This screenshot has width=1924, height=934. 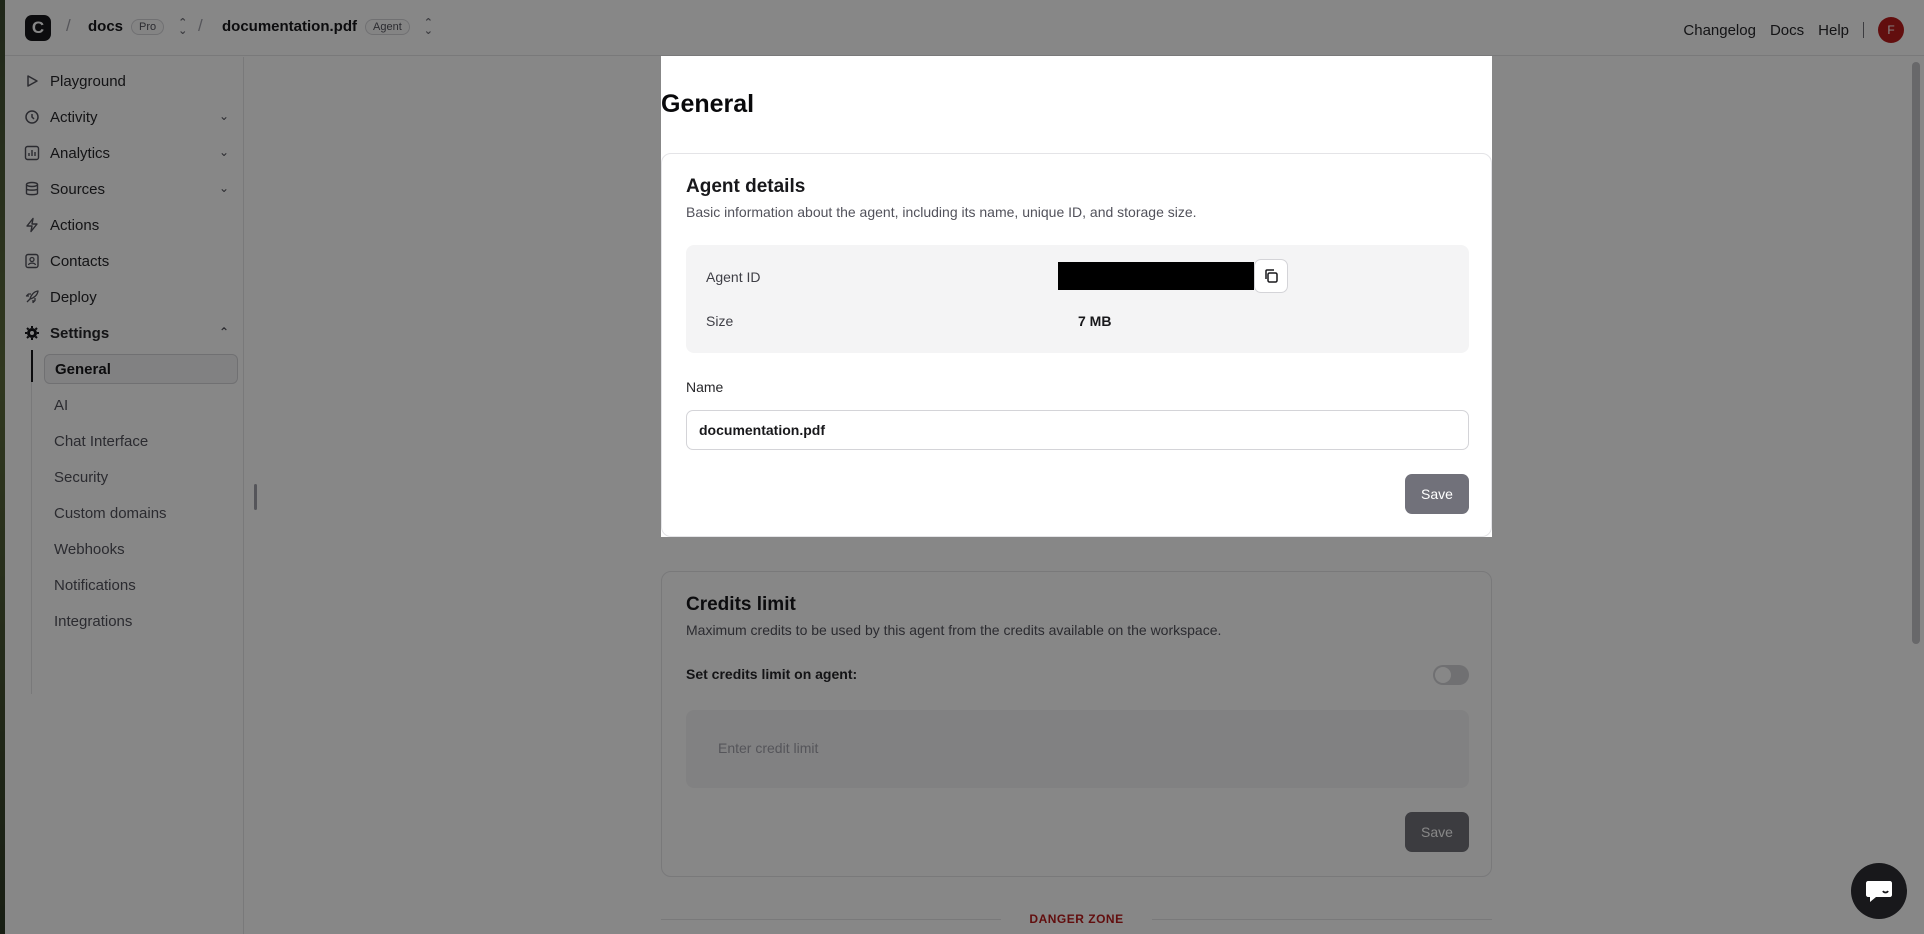 I want to click on copy-icon, so click(x=1271, y=276).